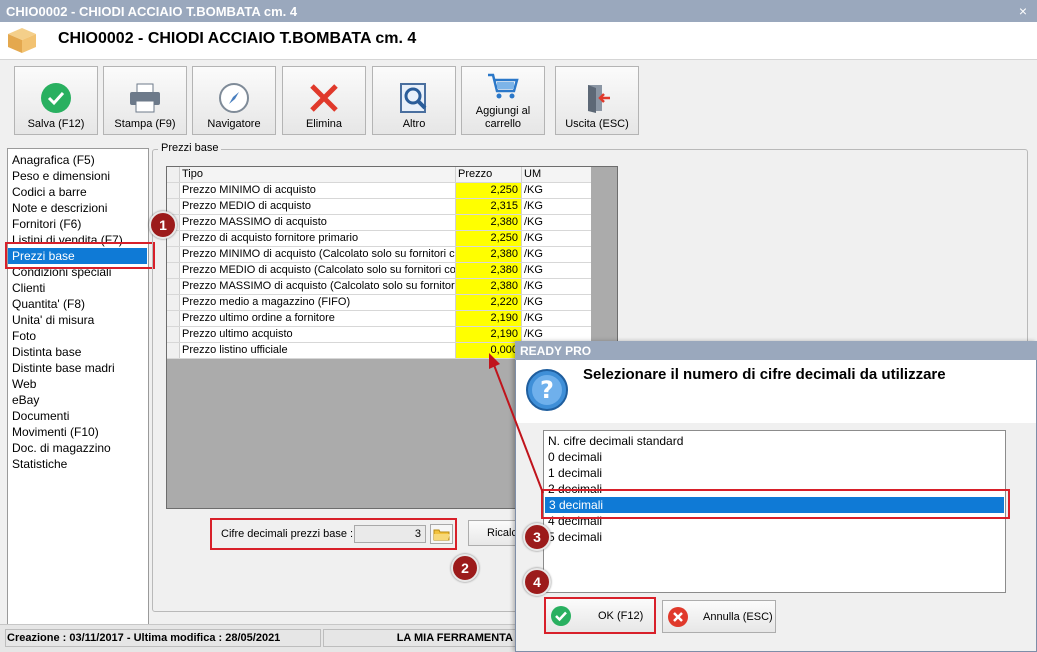  Describe the element at coordinates (318, 350) in the screenshot. I see `cell-tipo: Prezzo listino ufficiale` at that location.